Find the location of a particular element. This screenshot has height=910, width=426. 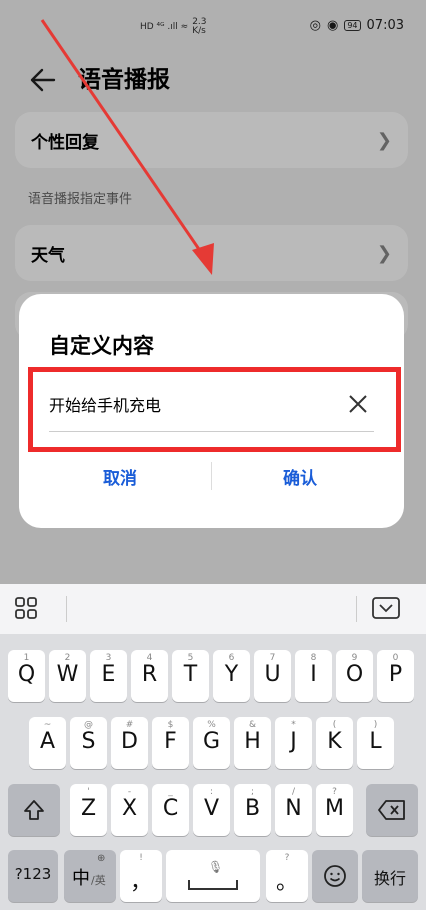

key-label: D is located at coordinates (129, 741).